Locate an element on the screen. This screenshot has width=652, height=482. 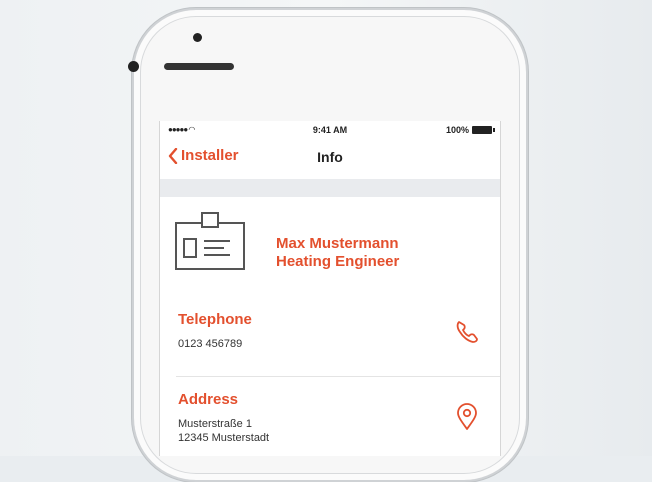
front-sensor is located at coordinates (197, 37).